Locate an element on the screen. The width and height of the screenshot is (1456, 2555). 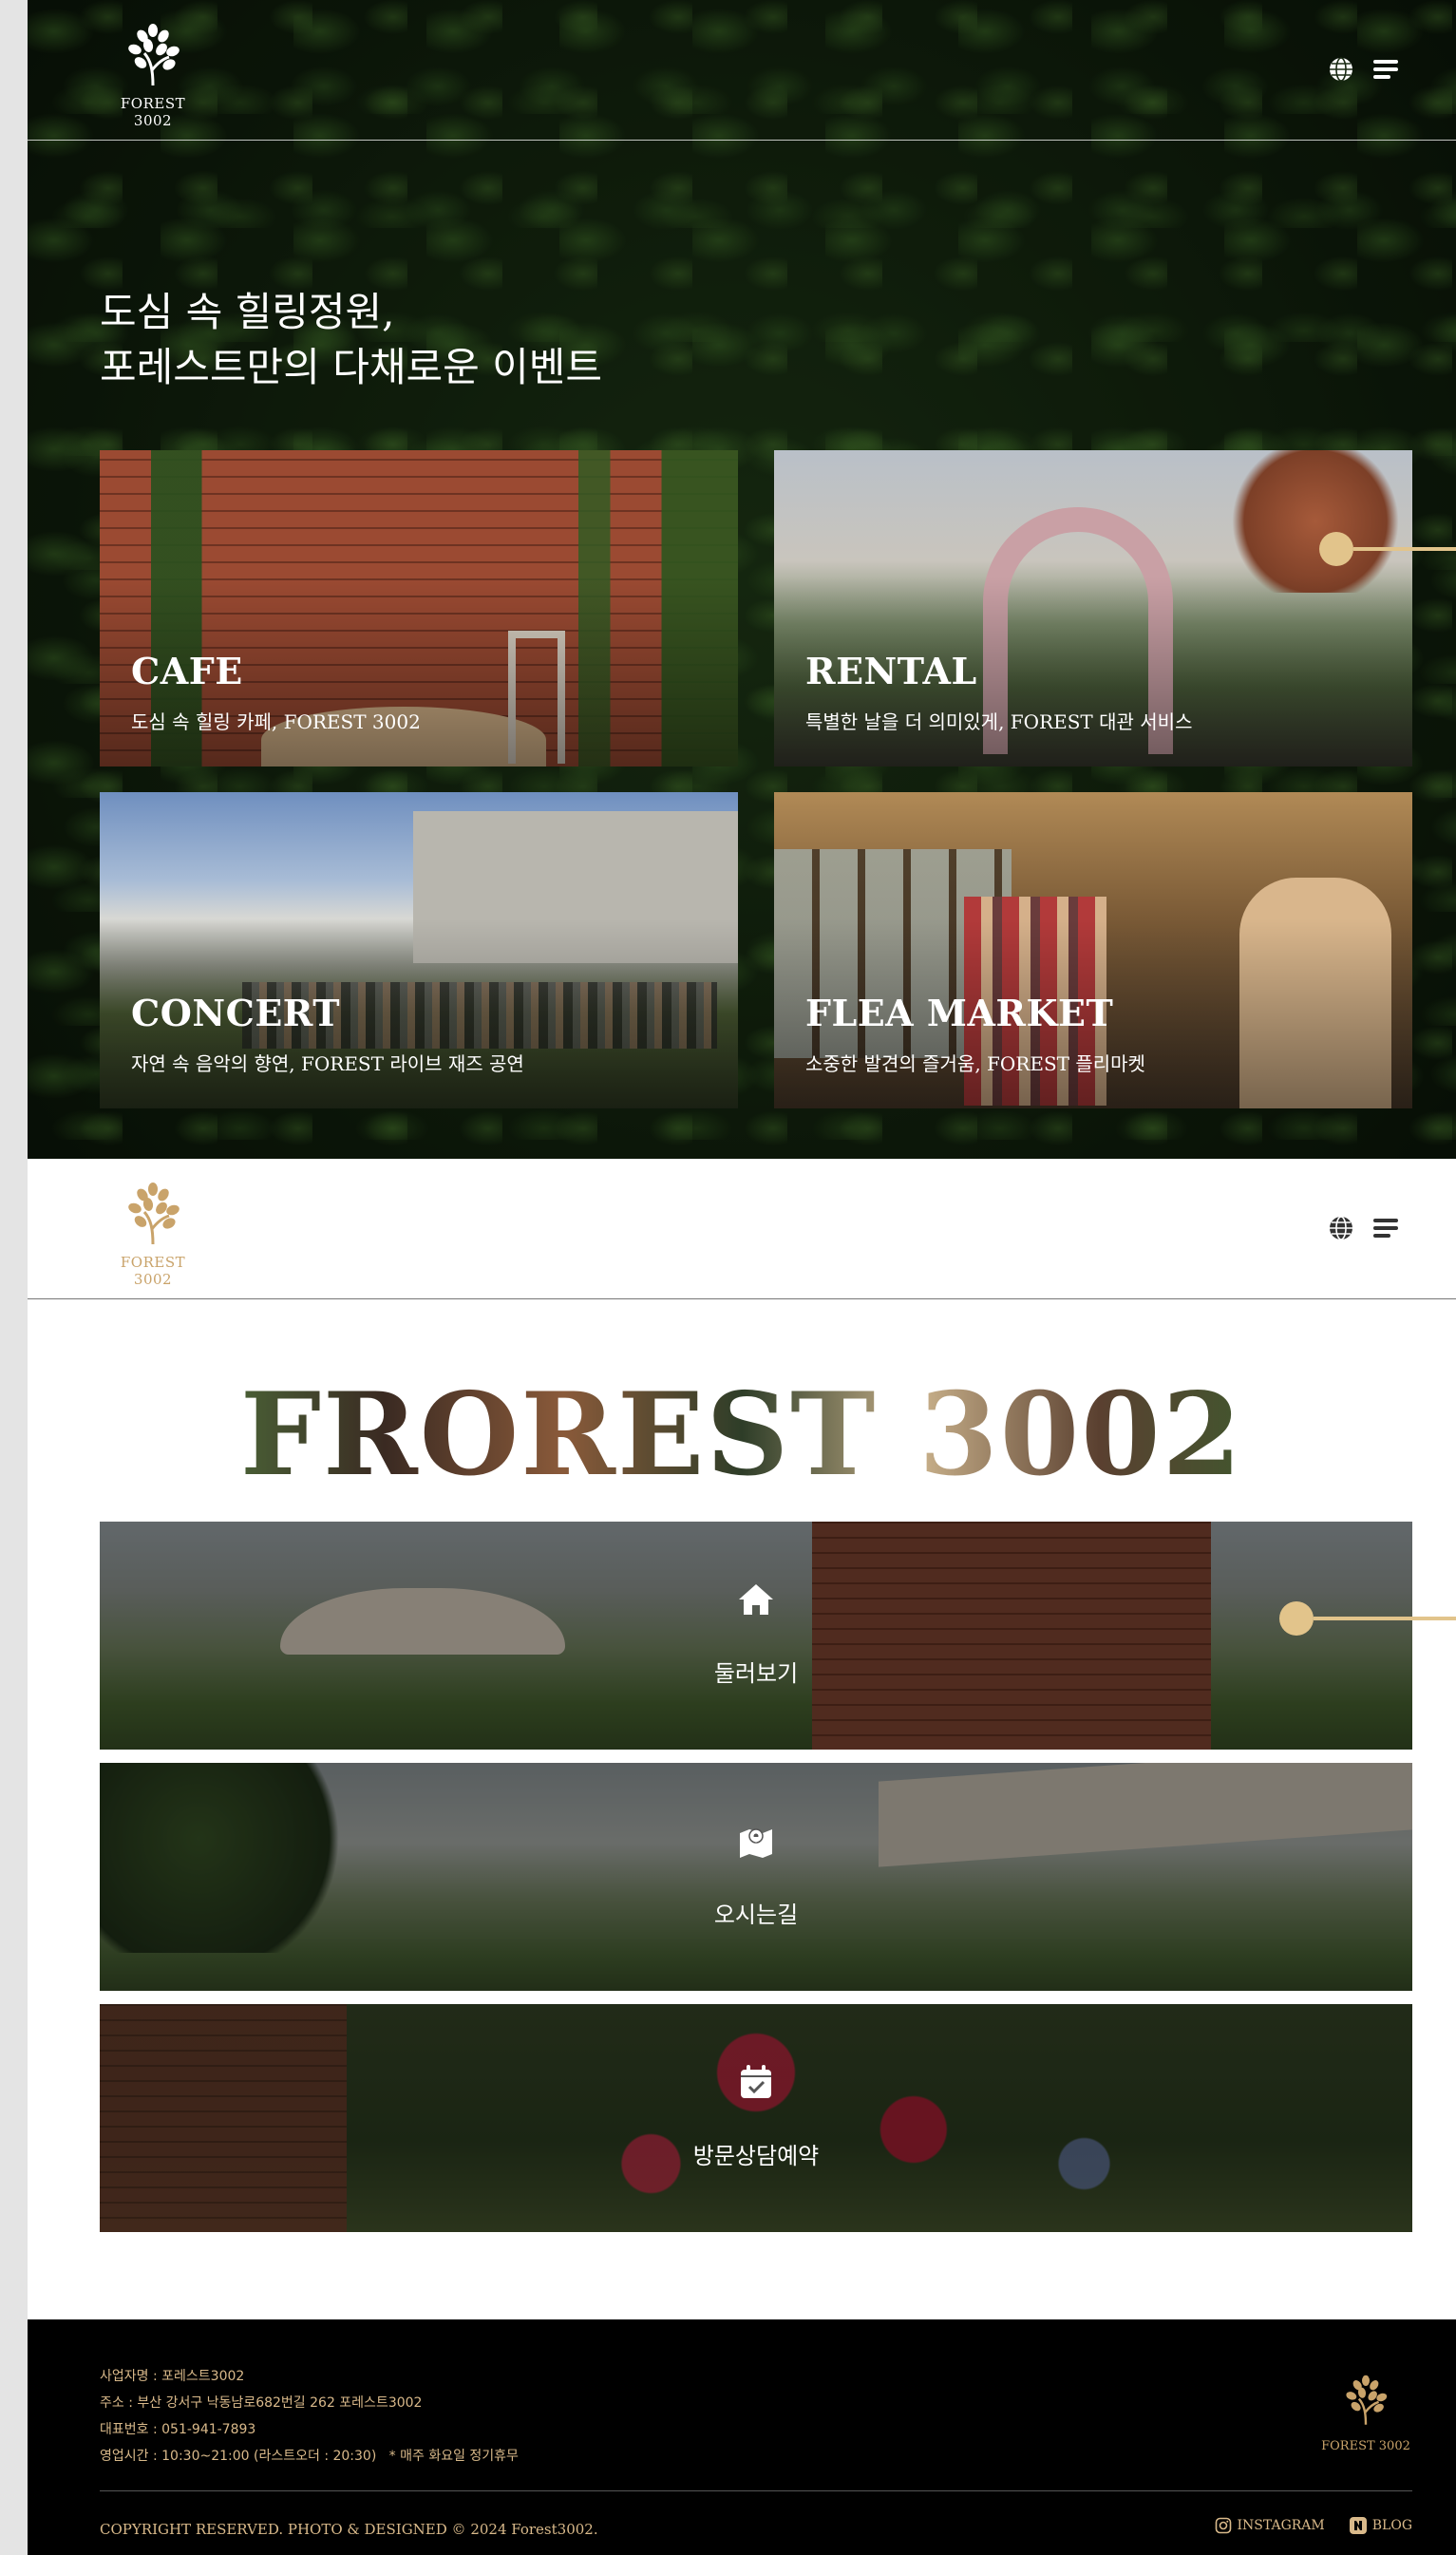
instagram-label: INSTAGRAM is located at coordinates (1281, 2525).